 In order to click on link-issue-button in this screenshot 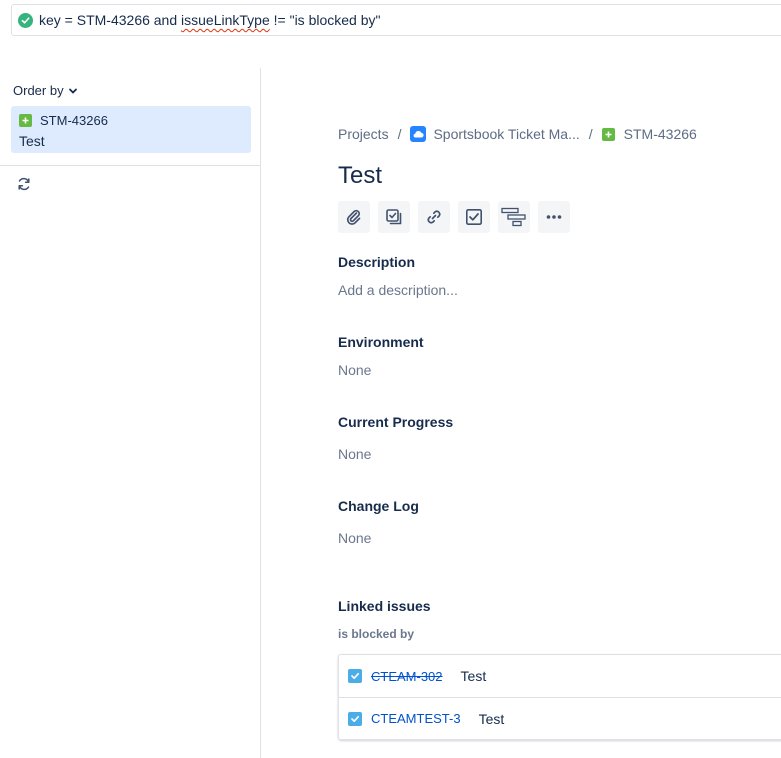, I will do `click(434, 217)`.